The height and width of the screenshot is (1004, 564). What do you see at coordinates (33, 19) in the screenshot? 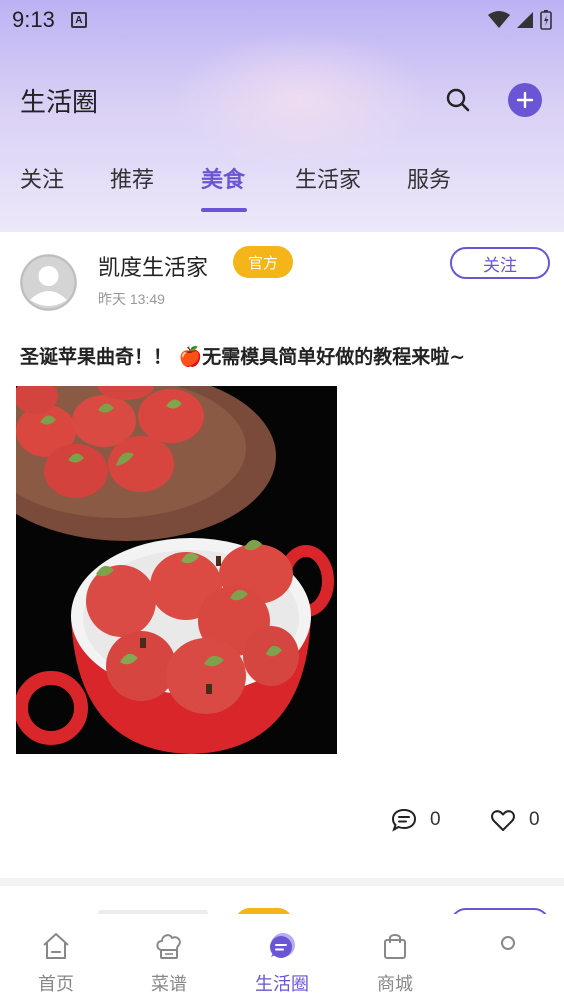
I see `status-time: 9:13` at bounding box center [33, 19].